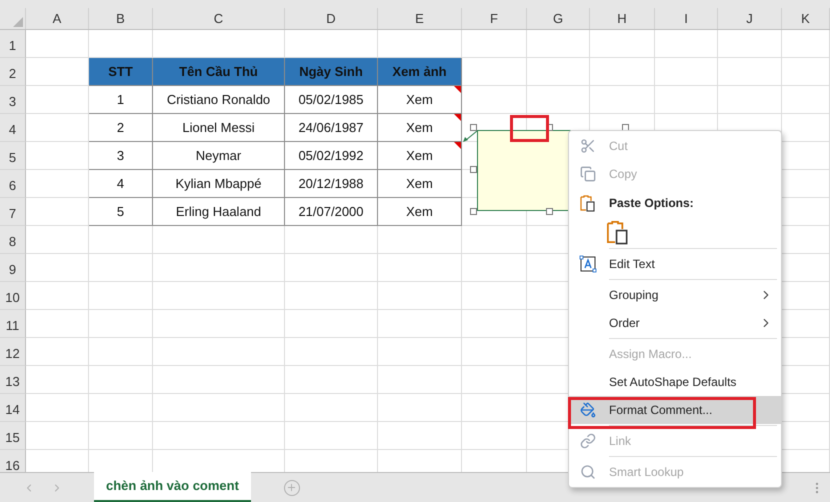 This screenshot has height=502, width=830. What do you see at coordinates (13, 296) in the screenshot?
I see `row-header: 10` at bounding box center [13, 296].